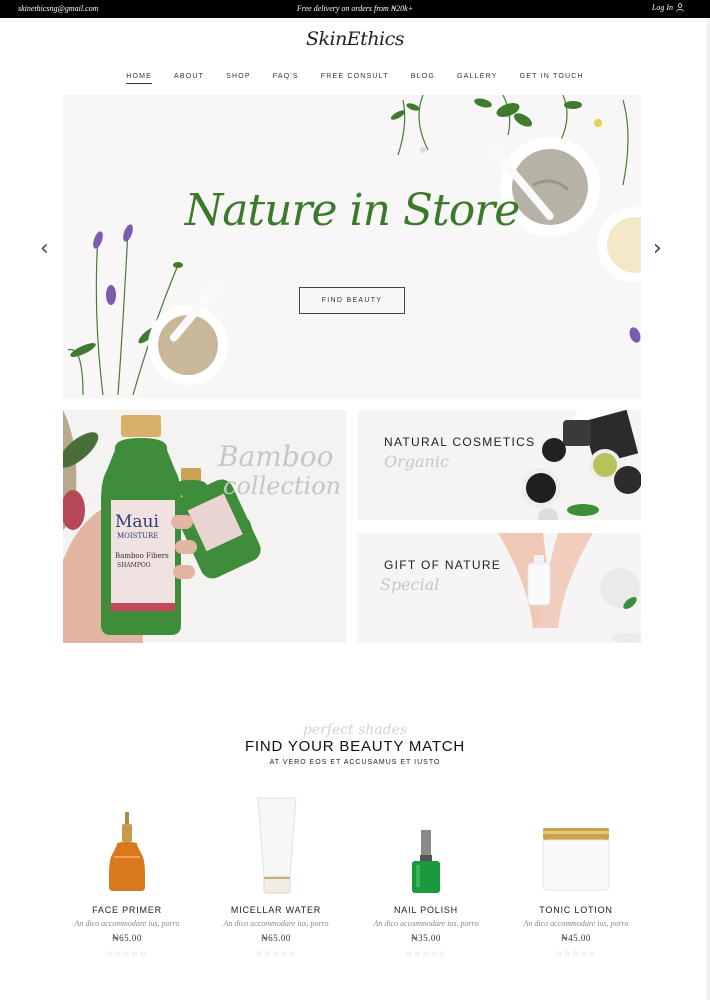 This screenshot has width=710, height=1000. What do you see at coordinates (127, 910) in the screenshot?
I see `product-name: FACE PRIMER` at bounding box center [127, 910].